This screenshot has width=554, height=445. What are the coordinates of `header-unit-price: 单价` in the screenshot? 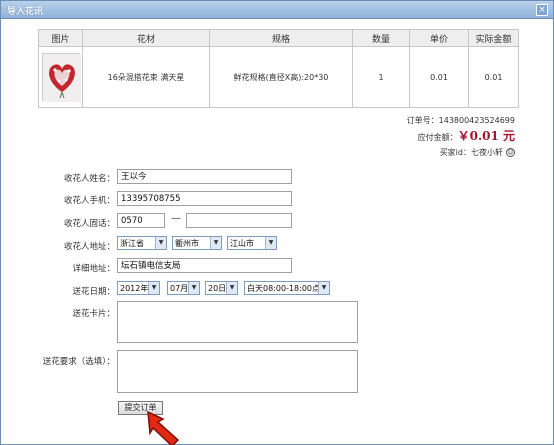 It's located at (439, 38).